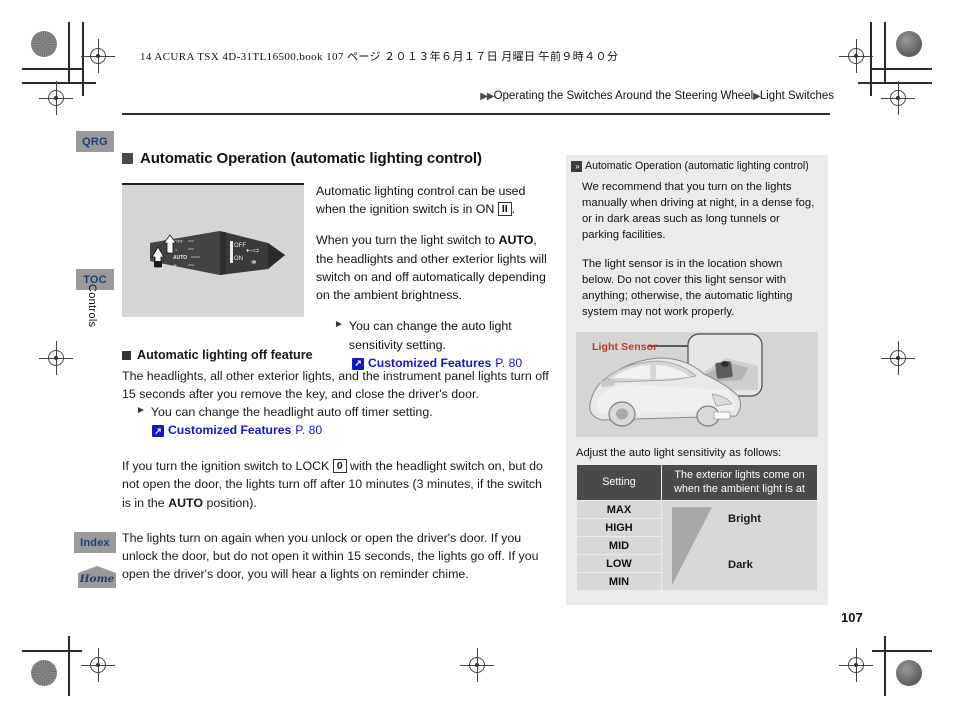 The image size is (954, 718). Describe the element at coordinates (619, 546) in the screenshot. I see `setting-mid: MID` at that location.